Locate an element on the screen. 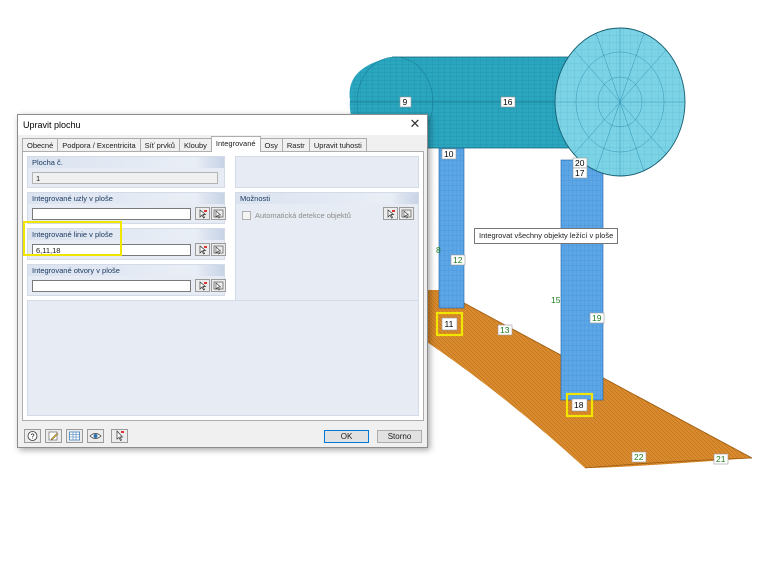 The image size is (760, 570). select-icon is located at coordinates (120, 435).